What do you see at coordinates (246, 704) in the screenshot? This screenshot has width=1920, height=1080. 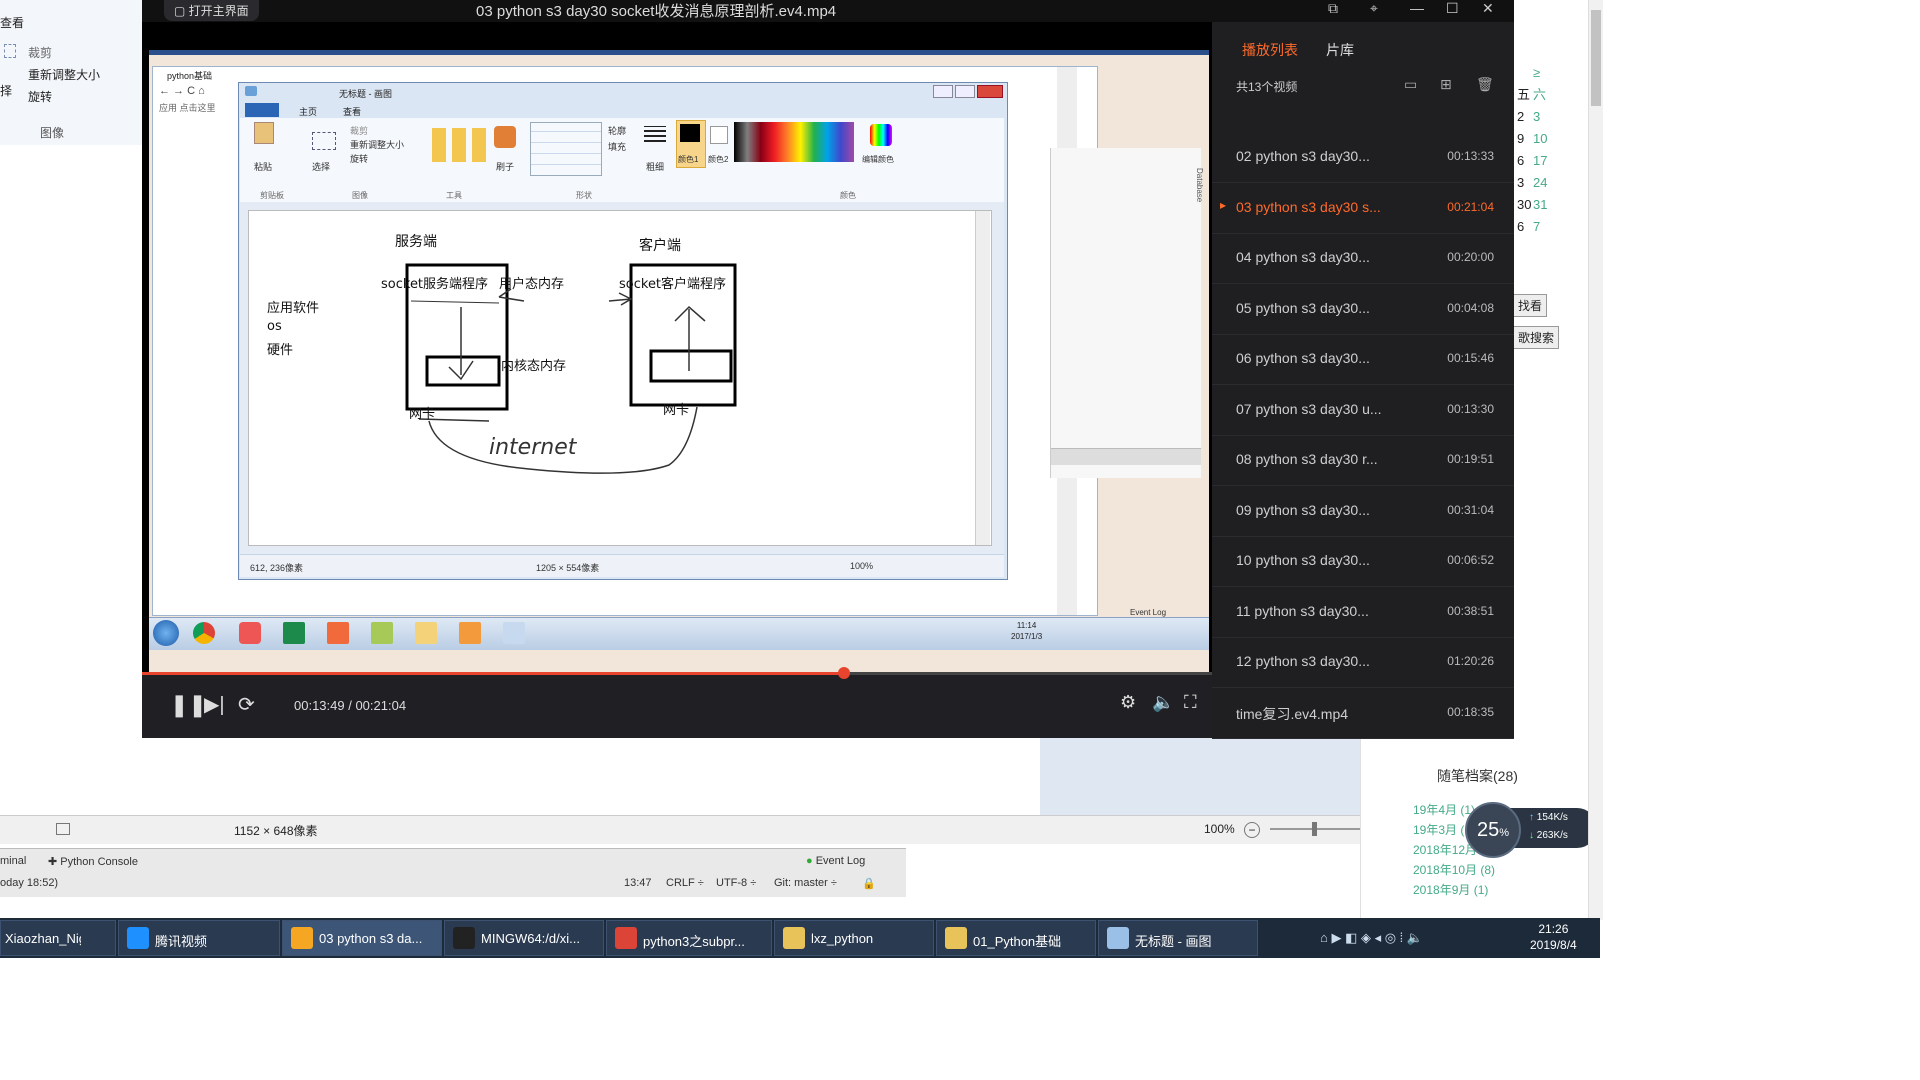 I see `loop-icon: ⟳` at bounding box center [246, 704].